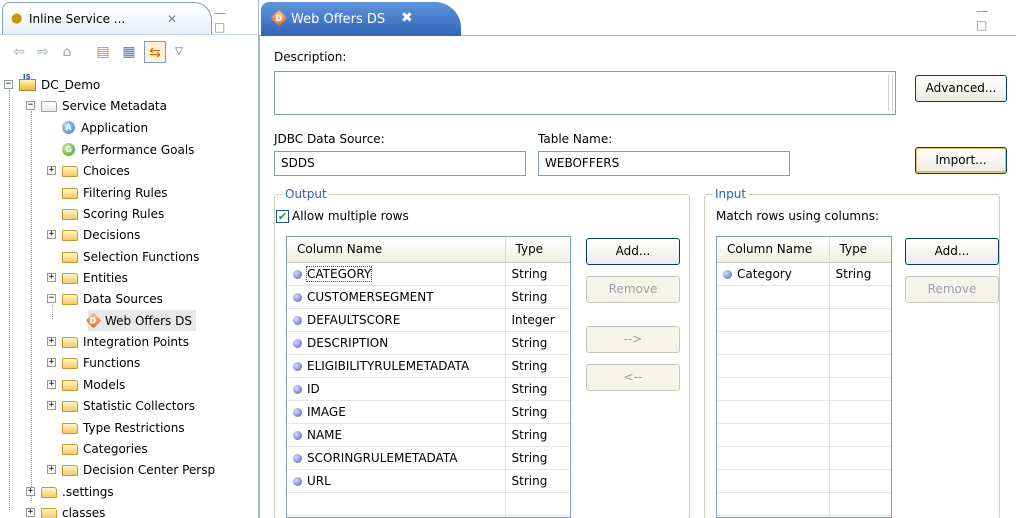 Image resolution: width=1016 pixels, height=518 pixels. What do you see at coordinates (105, 448) in the screenshot?
I see `tree-node-categories: Categories` at bounding box center [105, 448].